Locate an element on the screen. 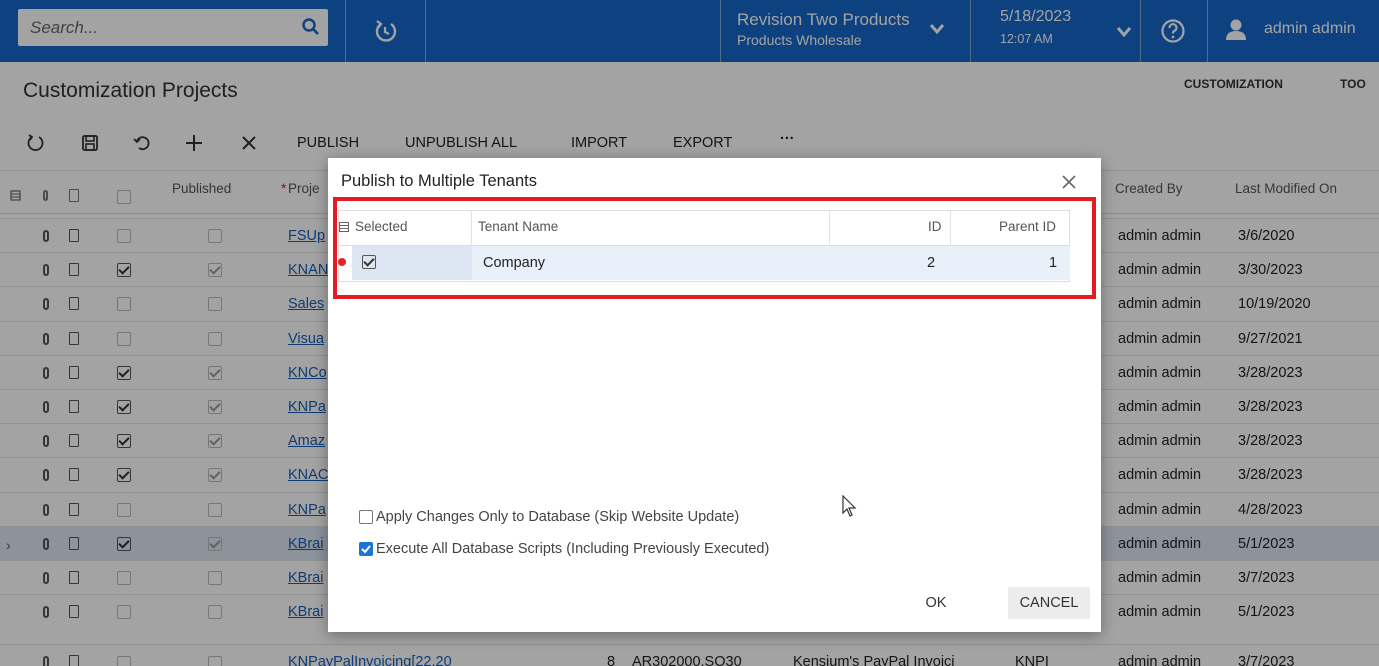 Image resolution: width=1379 pixels, height=666 pixels. apply-db-only-checkbox is located at coordinates (366, 517).